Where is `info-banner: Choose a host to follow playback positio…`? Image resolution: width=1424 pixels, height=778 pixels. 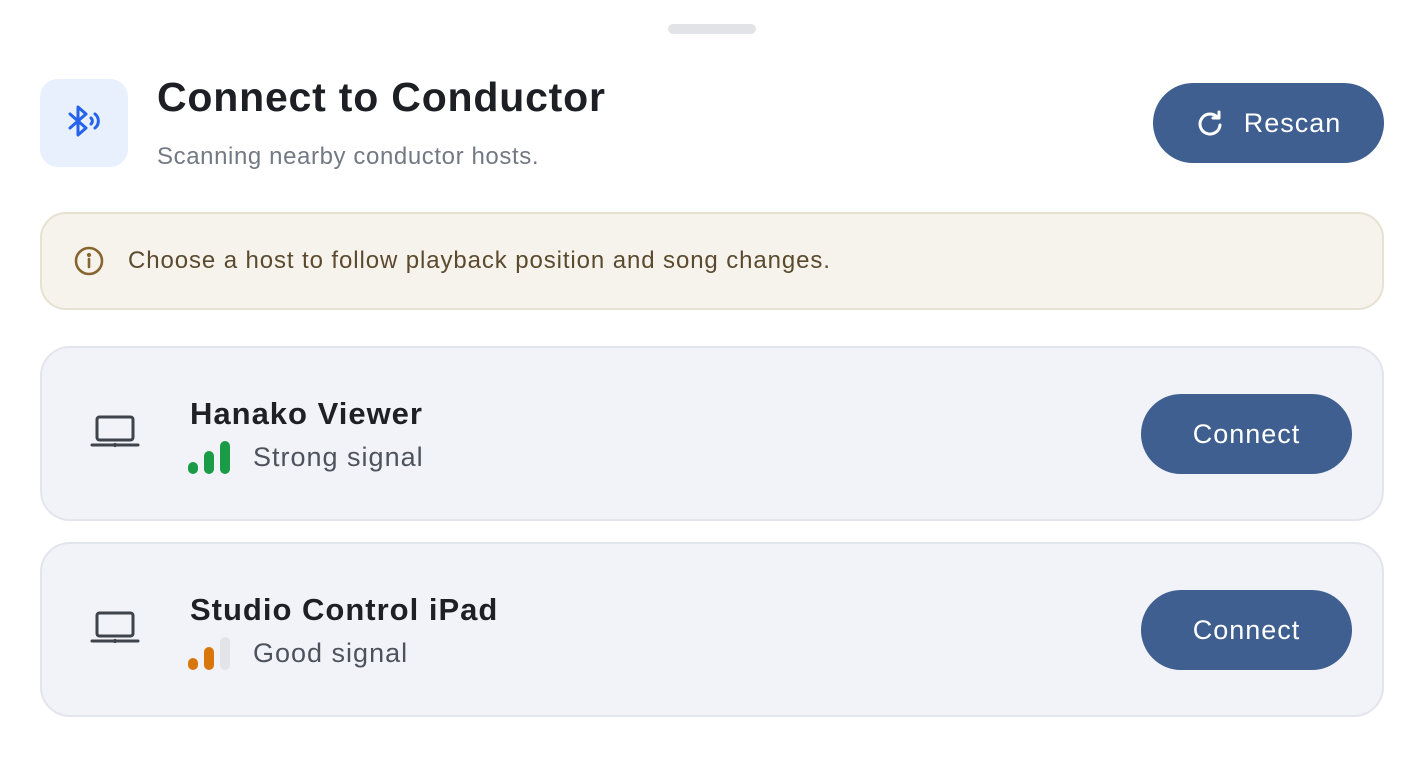
info-banner: Choose a host to follow playback positio… is located at coordinates (712, 261).